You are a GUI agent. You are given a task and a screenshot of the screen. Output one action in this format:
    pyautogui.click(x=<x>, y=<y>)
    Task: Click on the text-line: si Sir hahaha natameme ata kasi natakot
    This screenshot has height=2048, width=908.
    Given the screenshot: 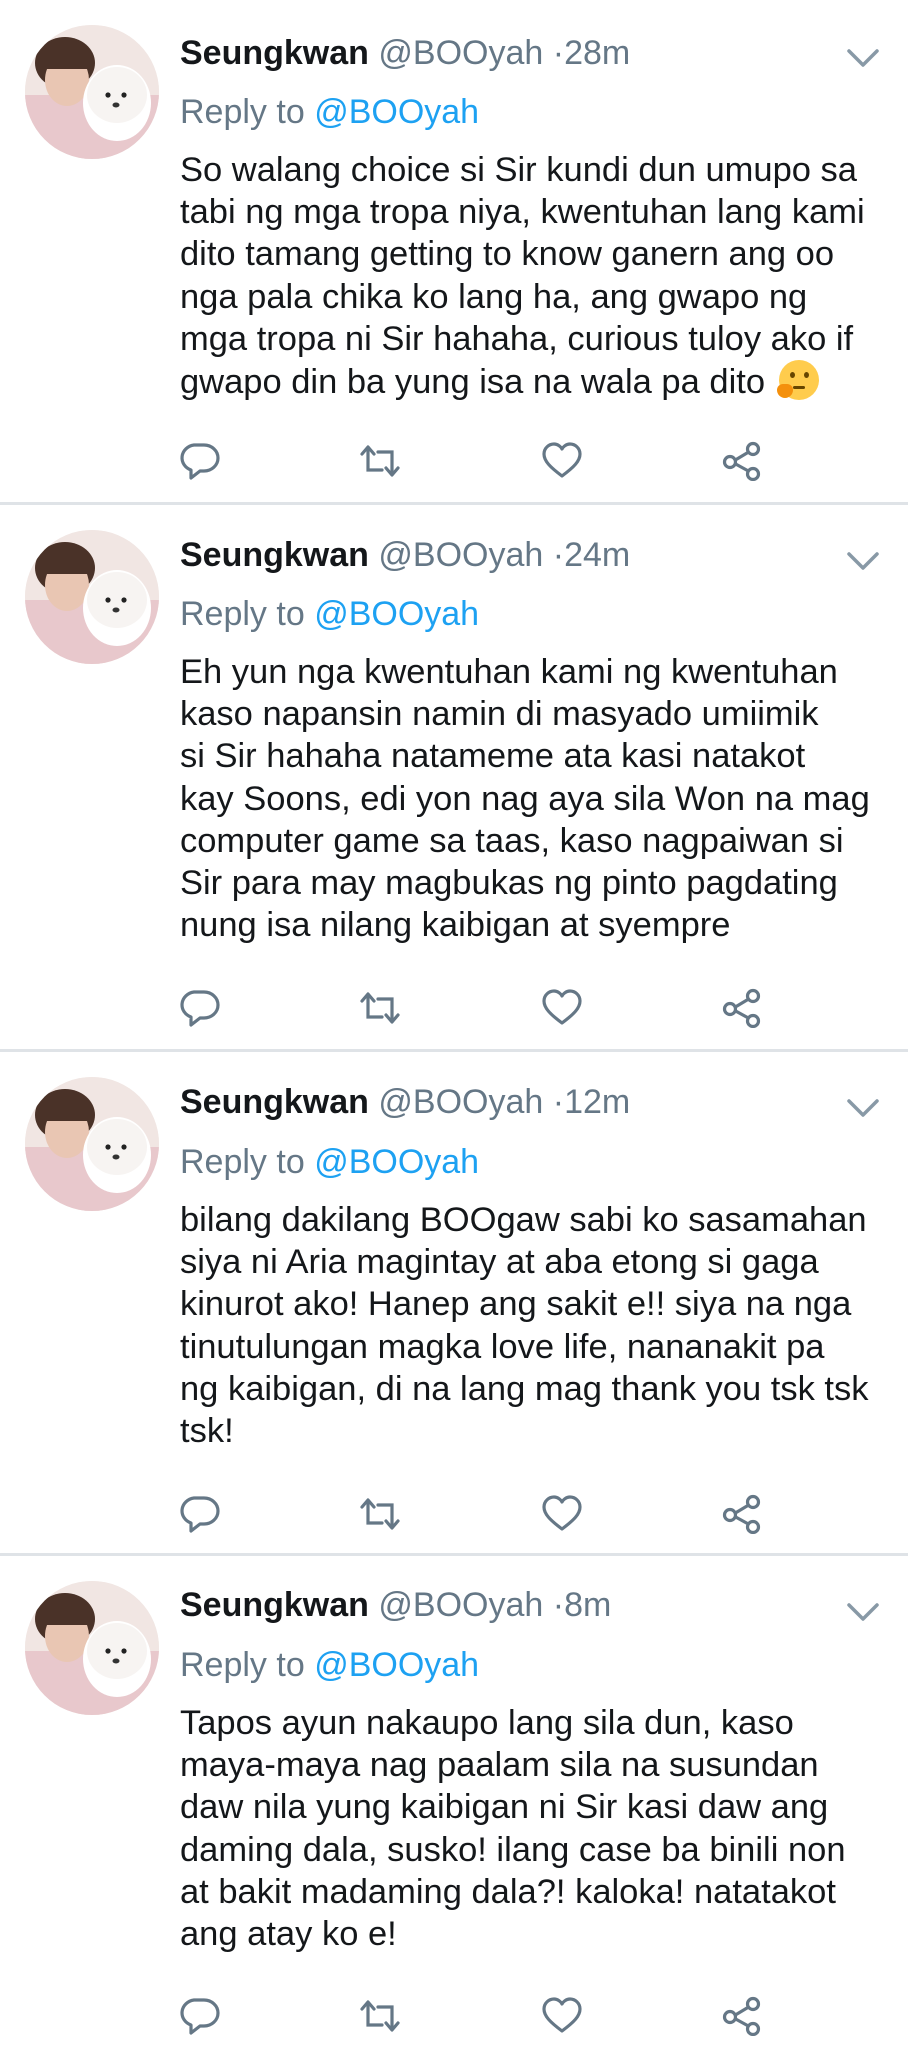 What is the action you would take?
    pyautogui.click(x=493, y=756)
    